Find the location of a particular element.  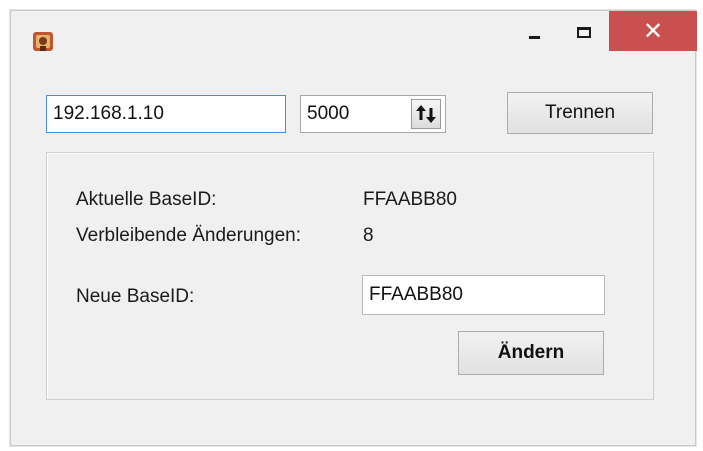

current-base-id-label: Aktuelle BaseID: is located at coordinates (146, 199).